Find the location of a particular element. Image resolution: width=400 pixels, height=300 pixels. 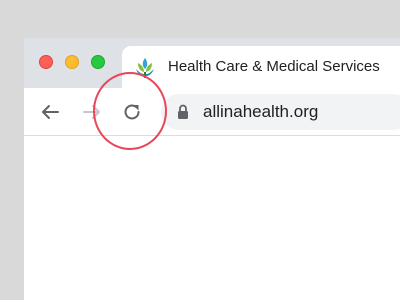

window-close-button is located at coordinates (46, 62).